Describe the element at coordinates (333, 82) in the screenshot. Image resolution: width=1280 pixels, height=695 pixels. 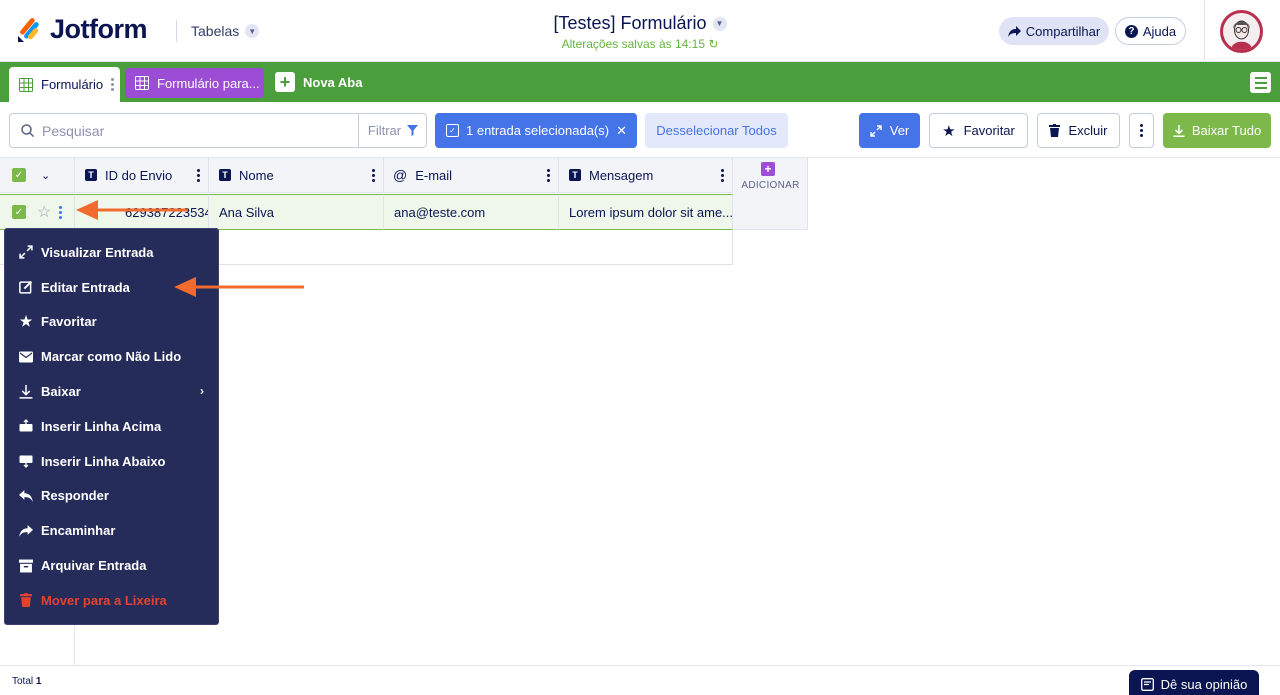
I see `new-tab-label: Nova Aba` at that location.